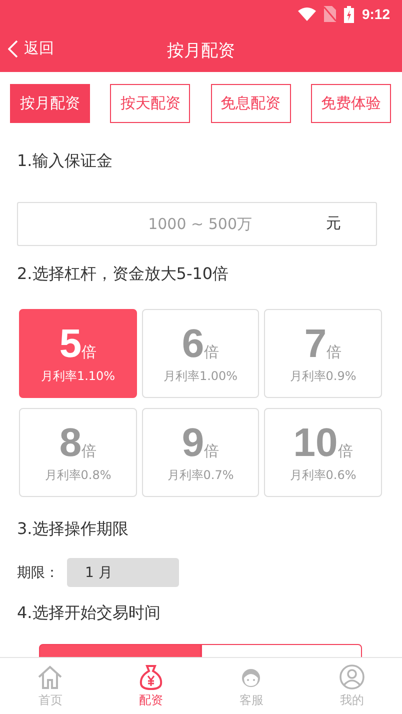 The height and width of the screenshot is (714, 402). Describe the element at coordinates (89, 613) in the screenshot. I see `section-heading: 4.选择开始交易时间` at that location.